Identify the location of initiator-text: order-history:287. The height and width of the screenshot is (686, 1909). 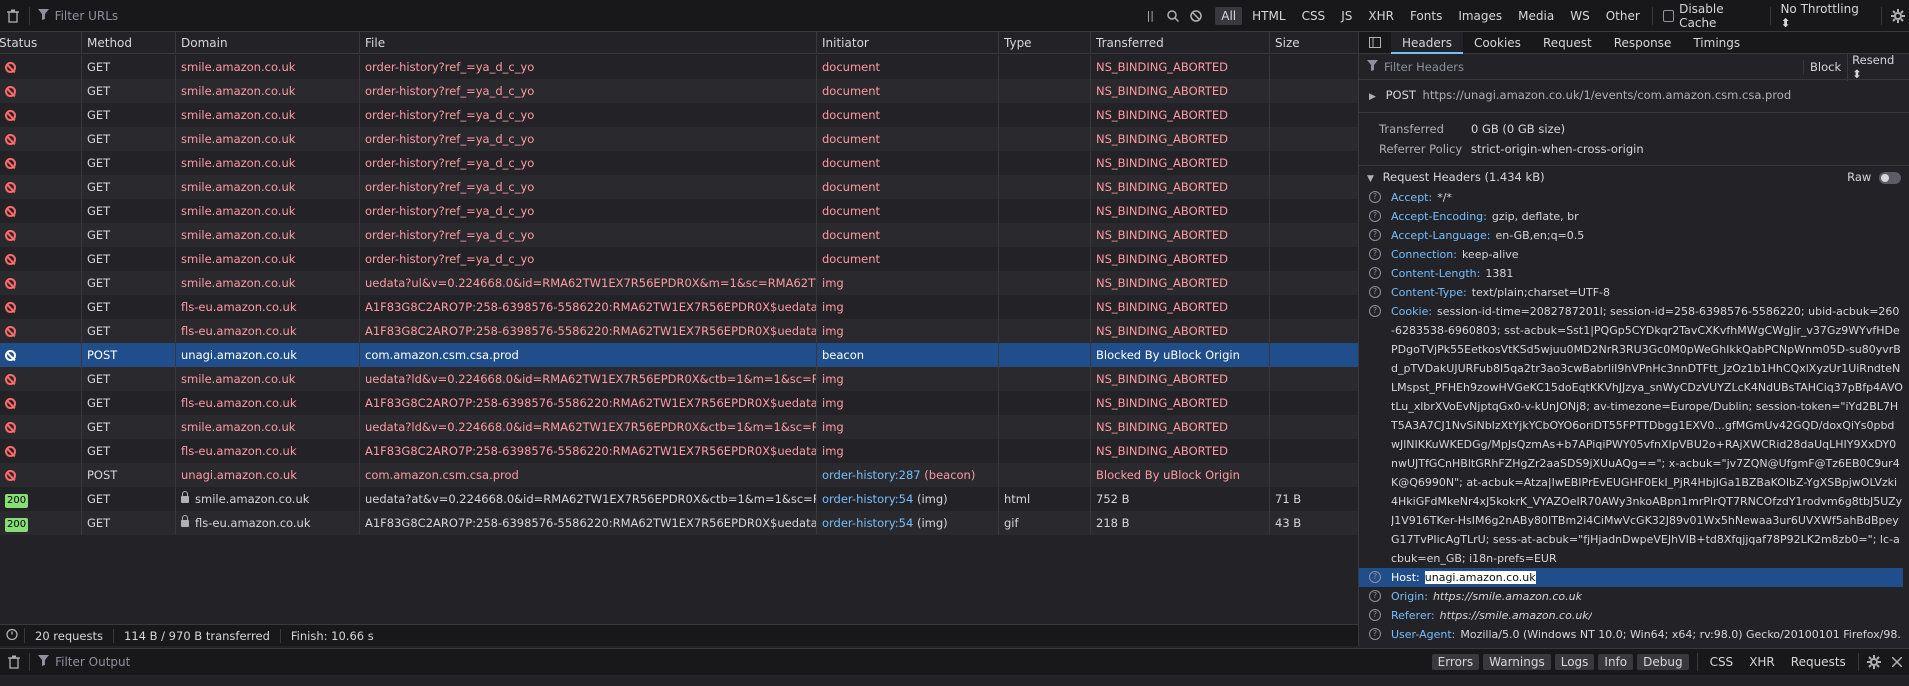
(871, 475).